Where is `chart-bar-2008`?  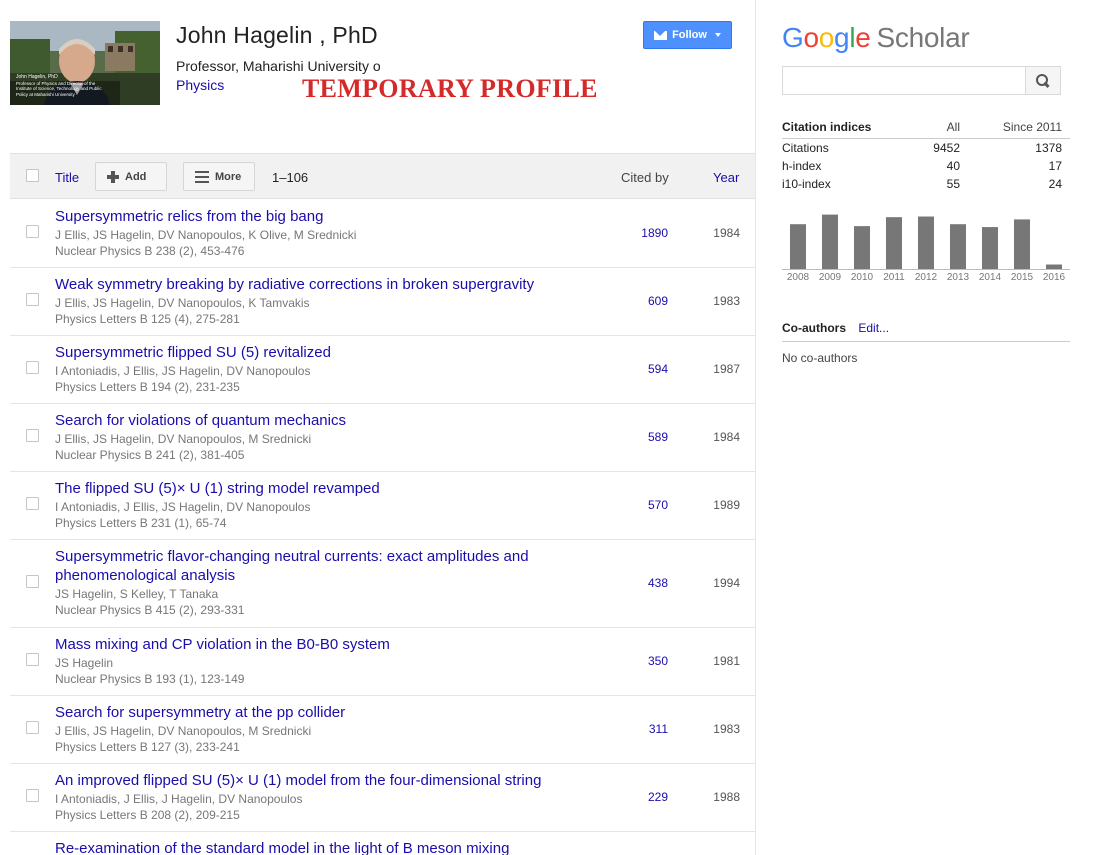 chart-bar-2008 is located at coordinates (798, 246).